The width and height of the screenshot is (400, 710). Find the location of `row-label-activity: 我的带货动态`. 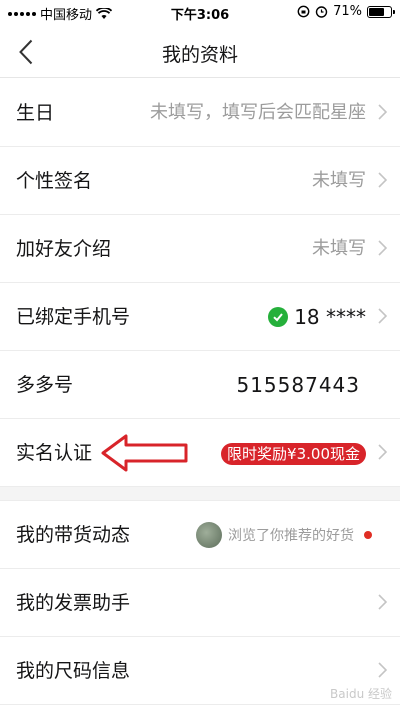

row-label-activity: 我的带货动态 is located at coordinates (73, 535).